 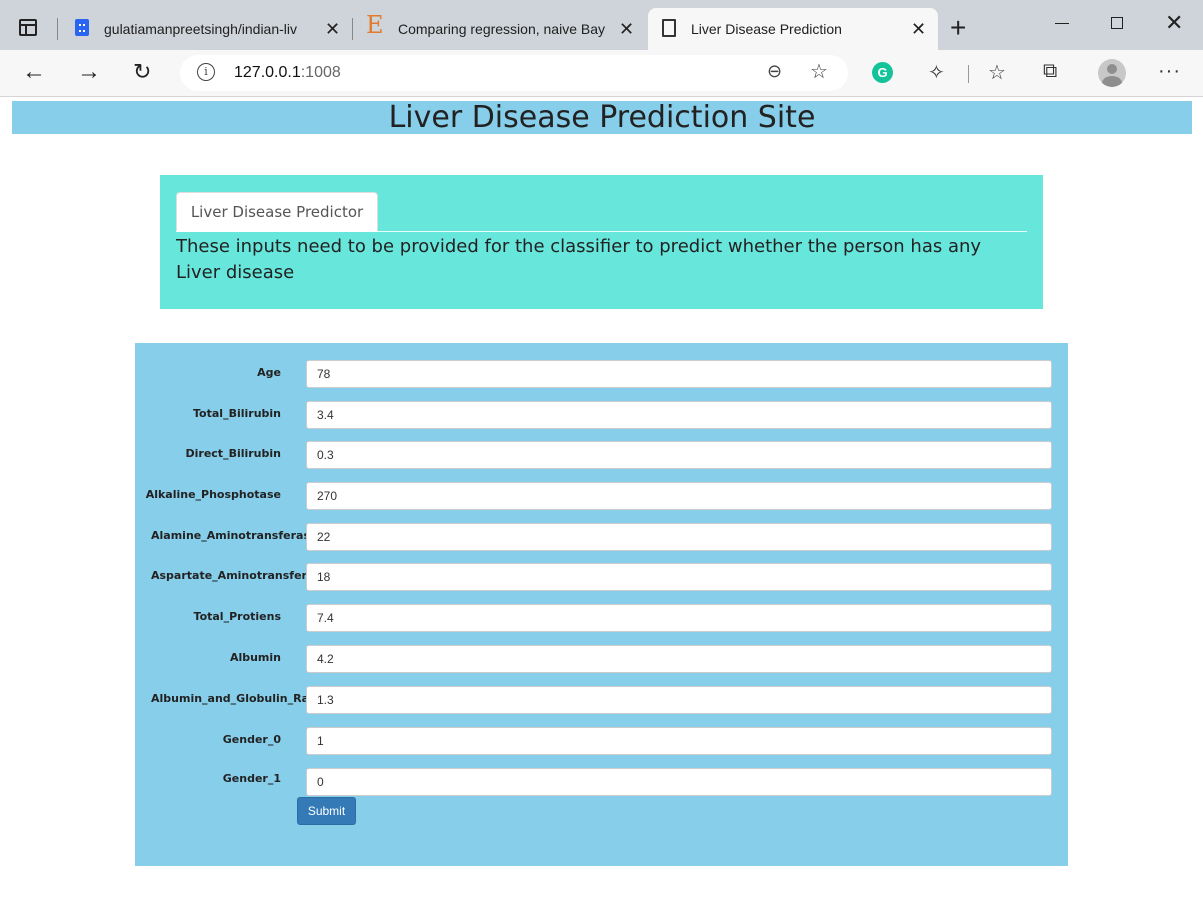 I want to click on direct-bilirubin-input: 0.3, so click(x=679, y=455).